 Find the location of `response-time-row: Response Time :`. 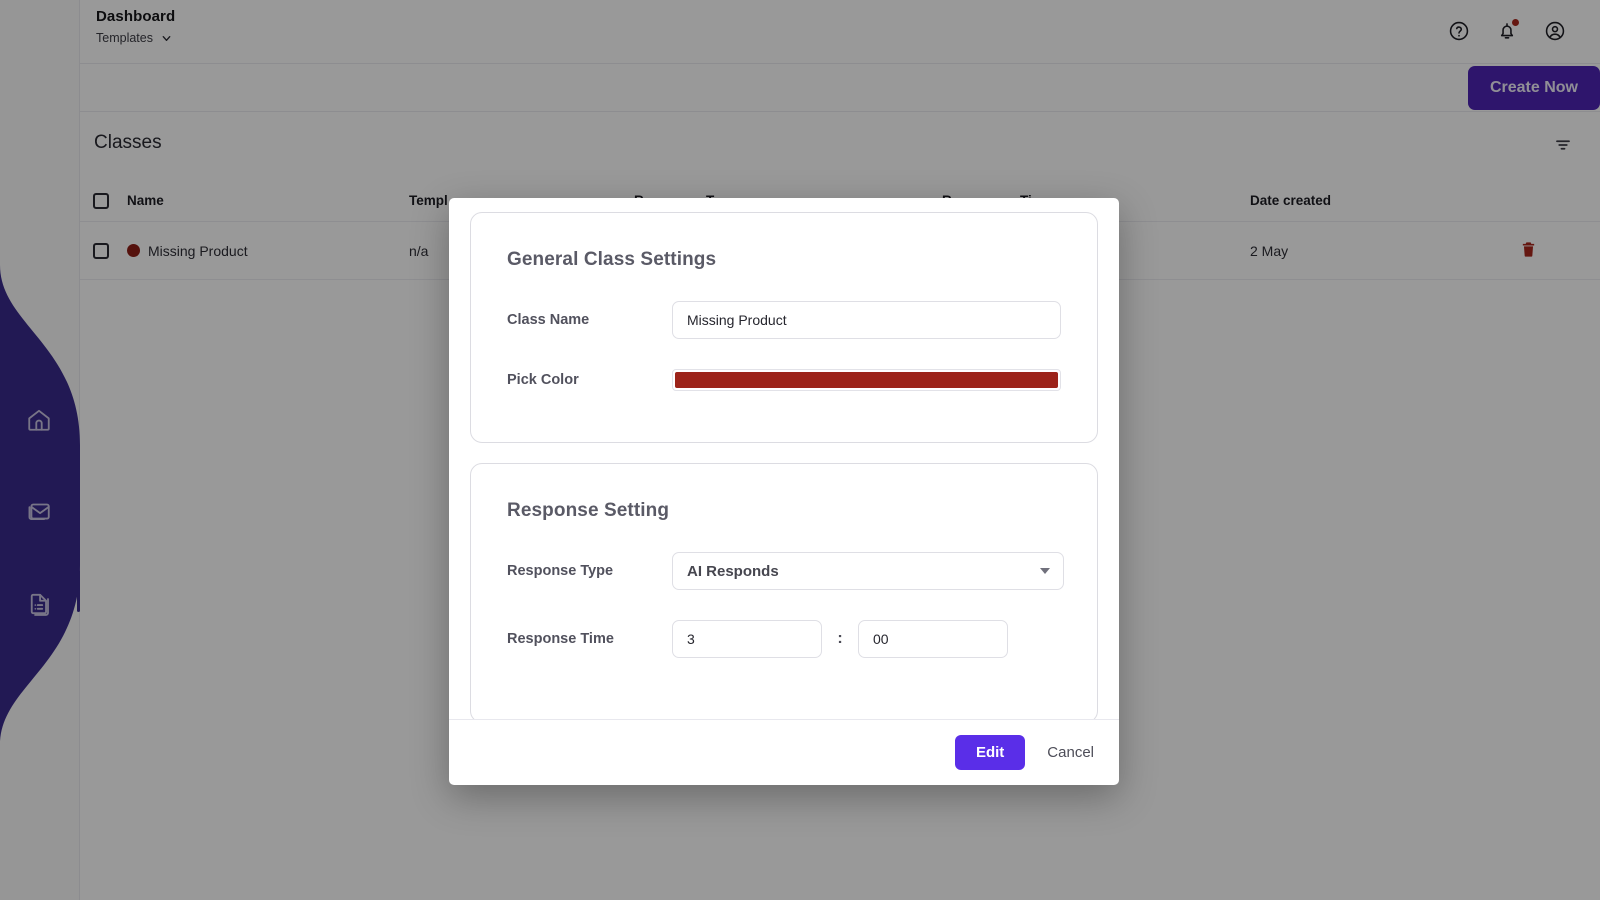

response-time-row: Response Time : is located at coordinates (784, 639).